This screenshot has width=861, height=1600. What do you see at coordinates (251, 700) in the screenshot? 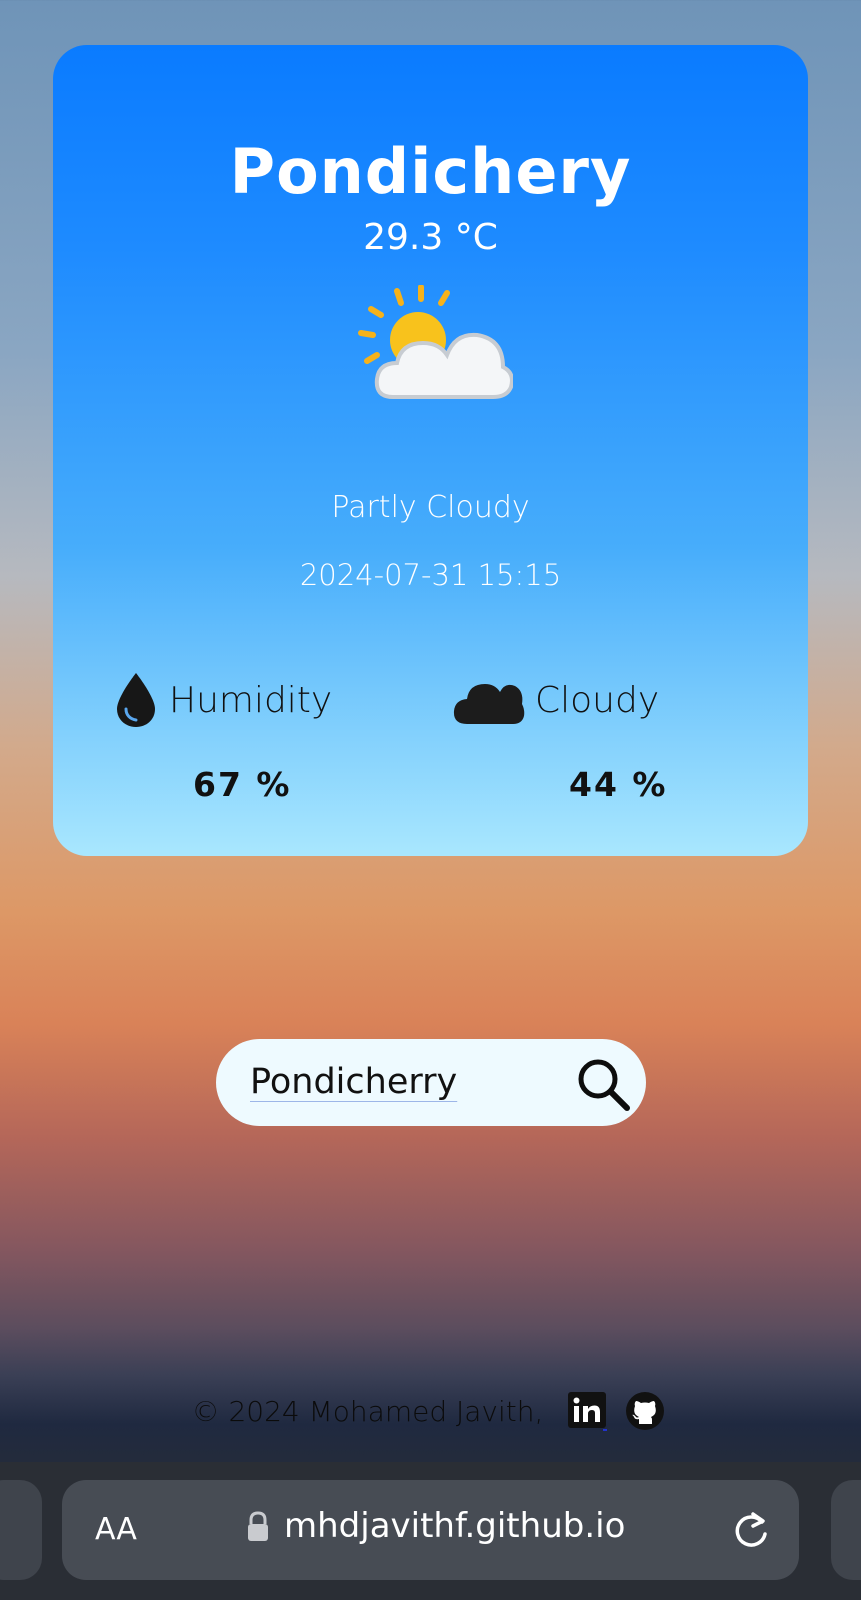
I see `humidity-label: Humidity` at bounding box center [251, 700].